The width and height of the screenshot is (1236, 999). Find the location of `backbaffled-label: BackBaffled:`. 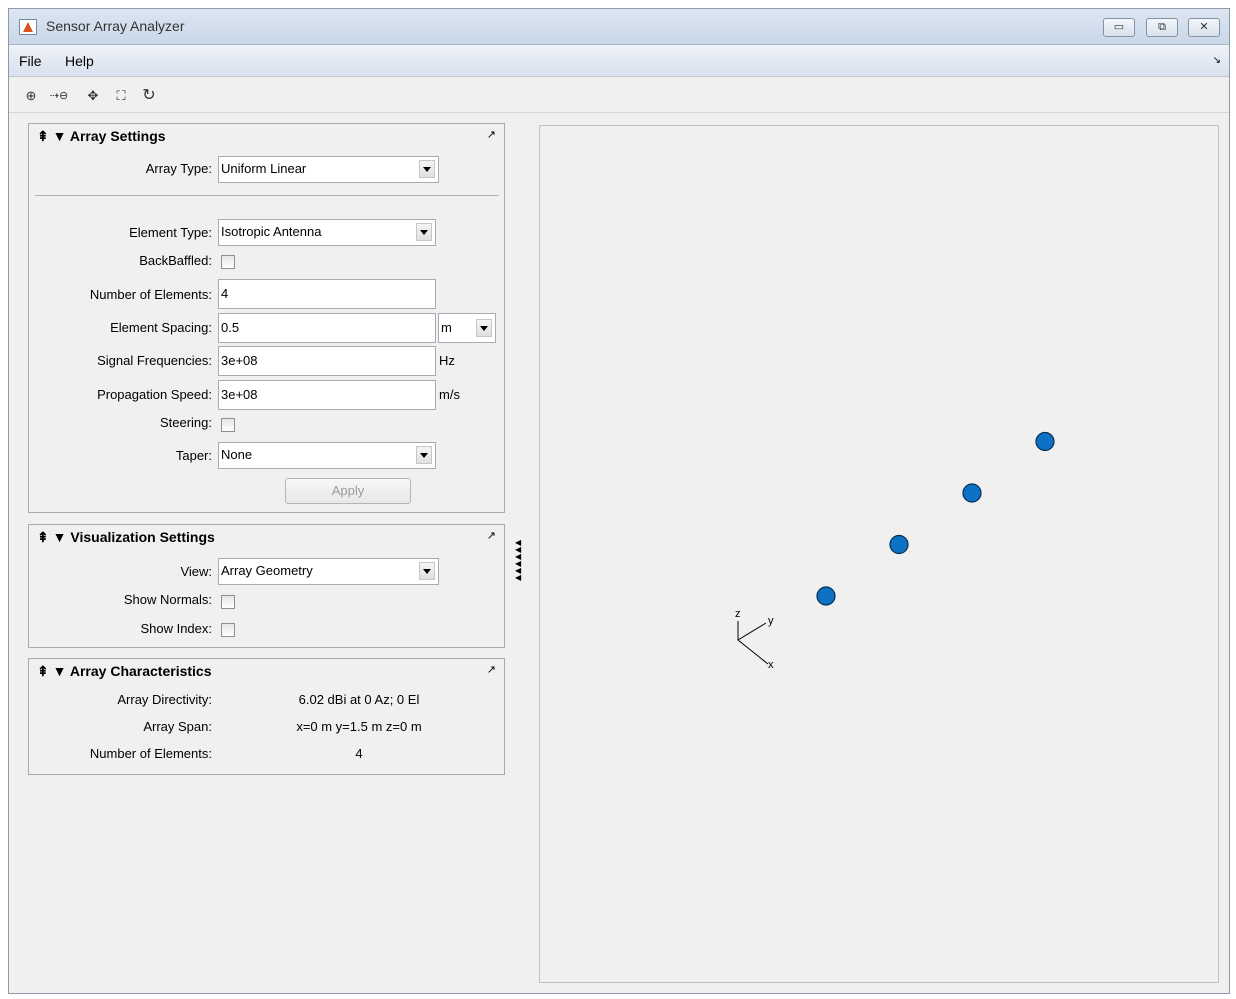

backbaffled-label: BackBaffled: is located at coordinates (175, 260).